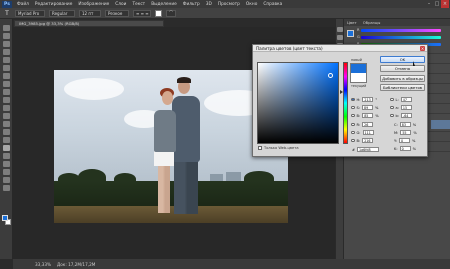 Image resolution: width=450 pixels, height=269 pixels. What do you see at coordinates (401, 30) in the screenshot?
I see `slider-r` at bounding box center [401, 30].